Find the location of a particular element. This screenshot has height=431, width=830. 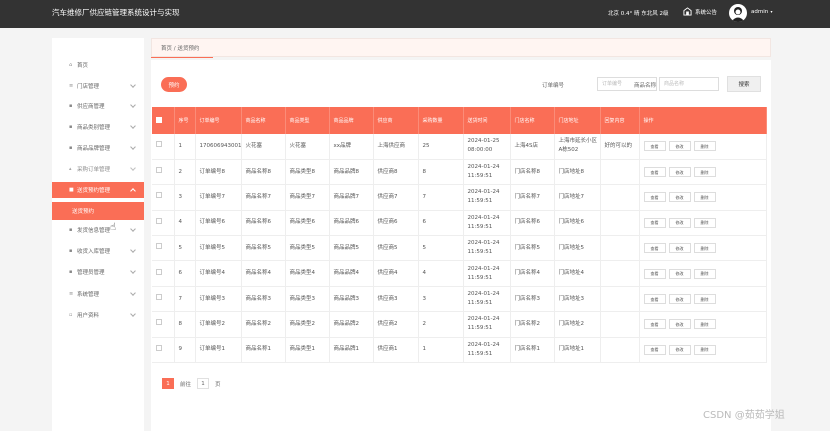

grid-icon: ▪ is located at coordinates (71, 106).